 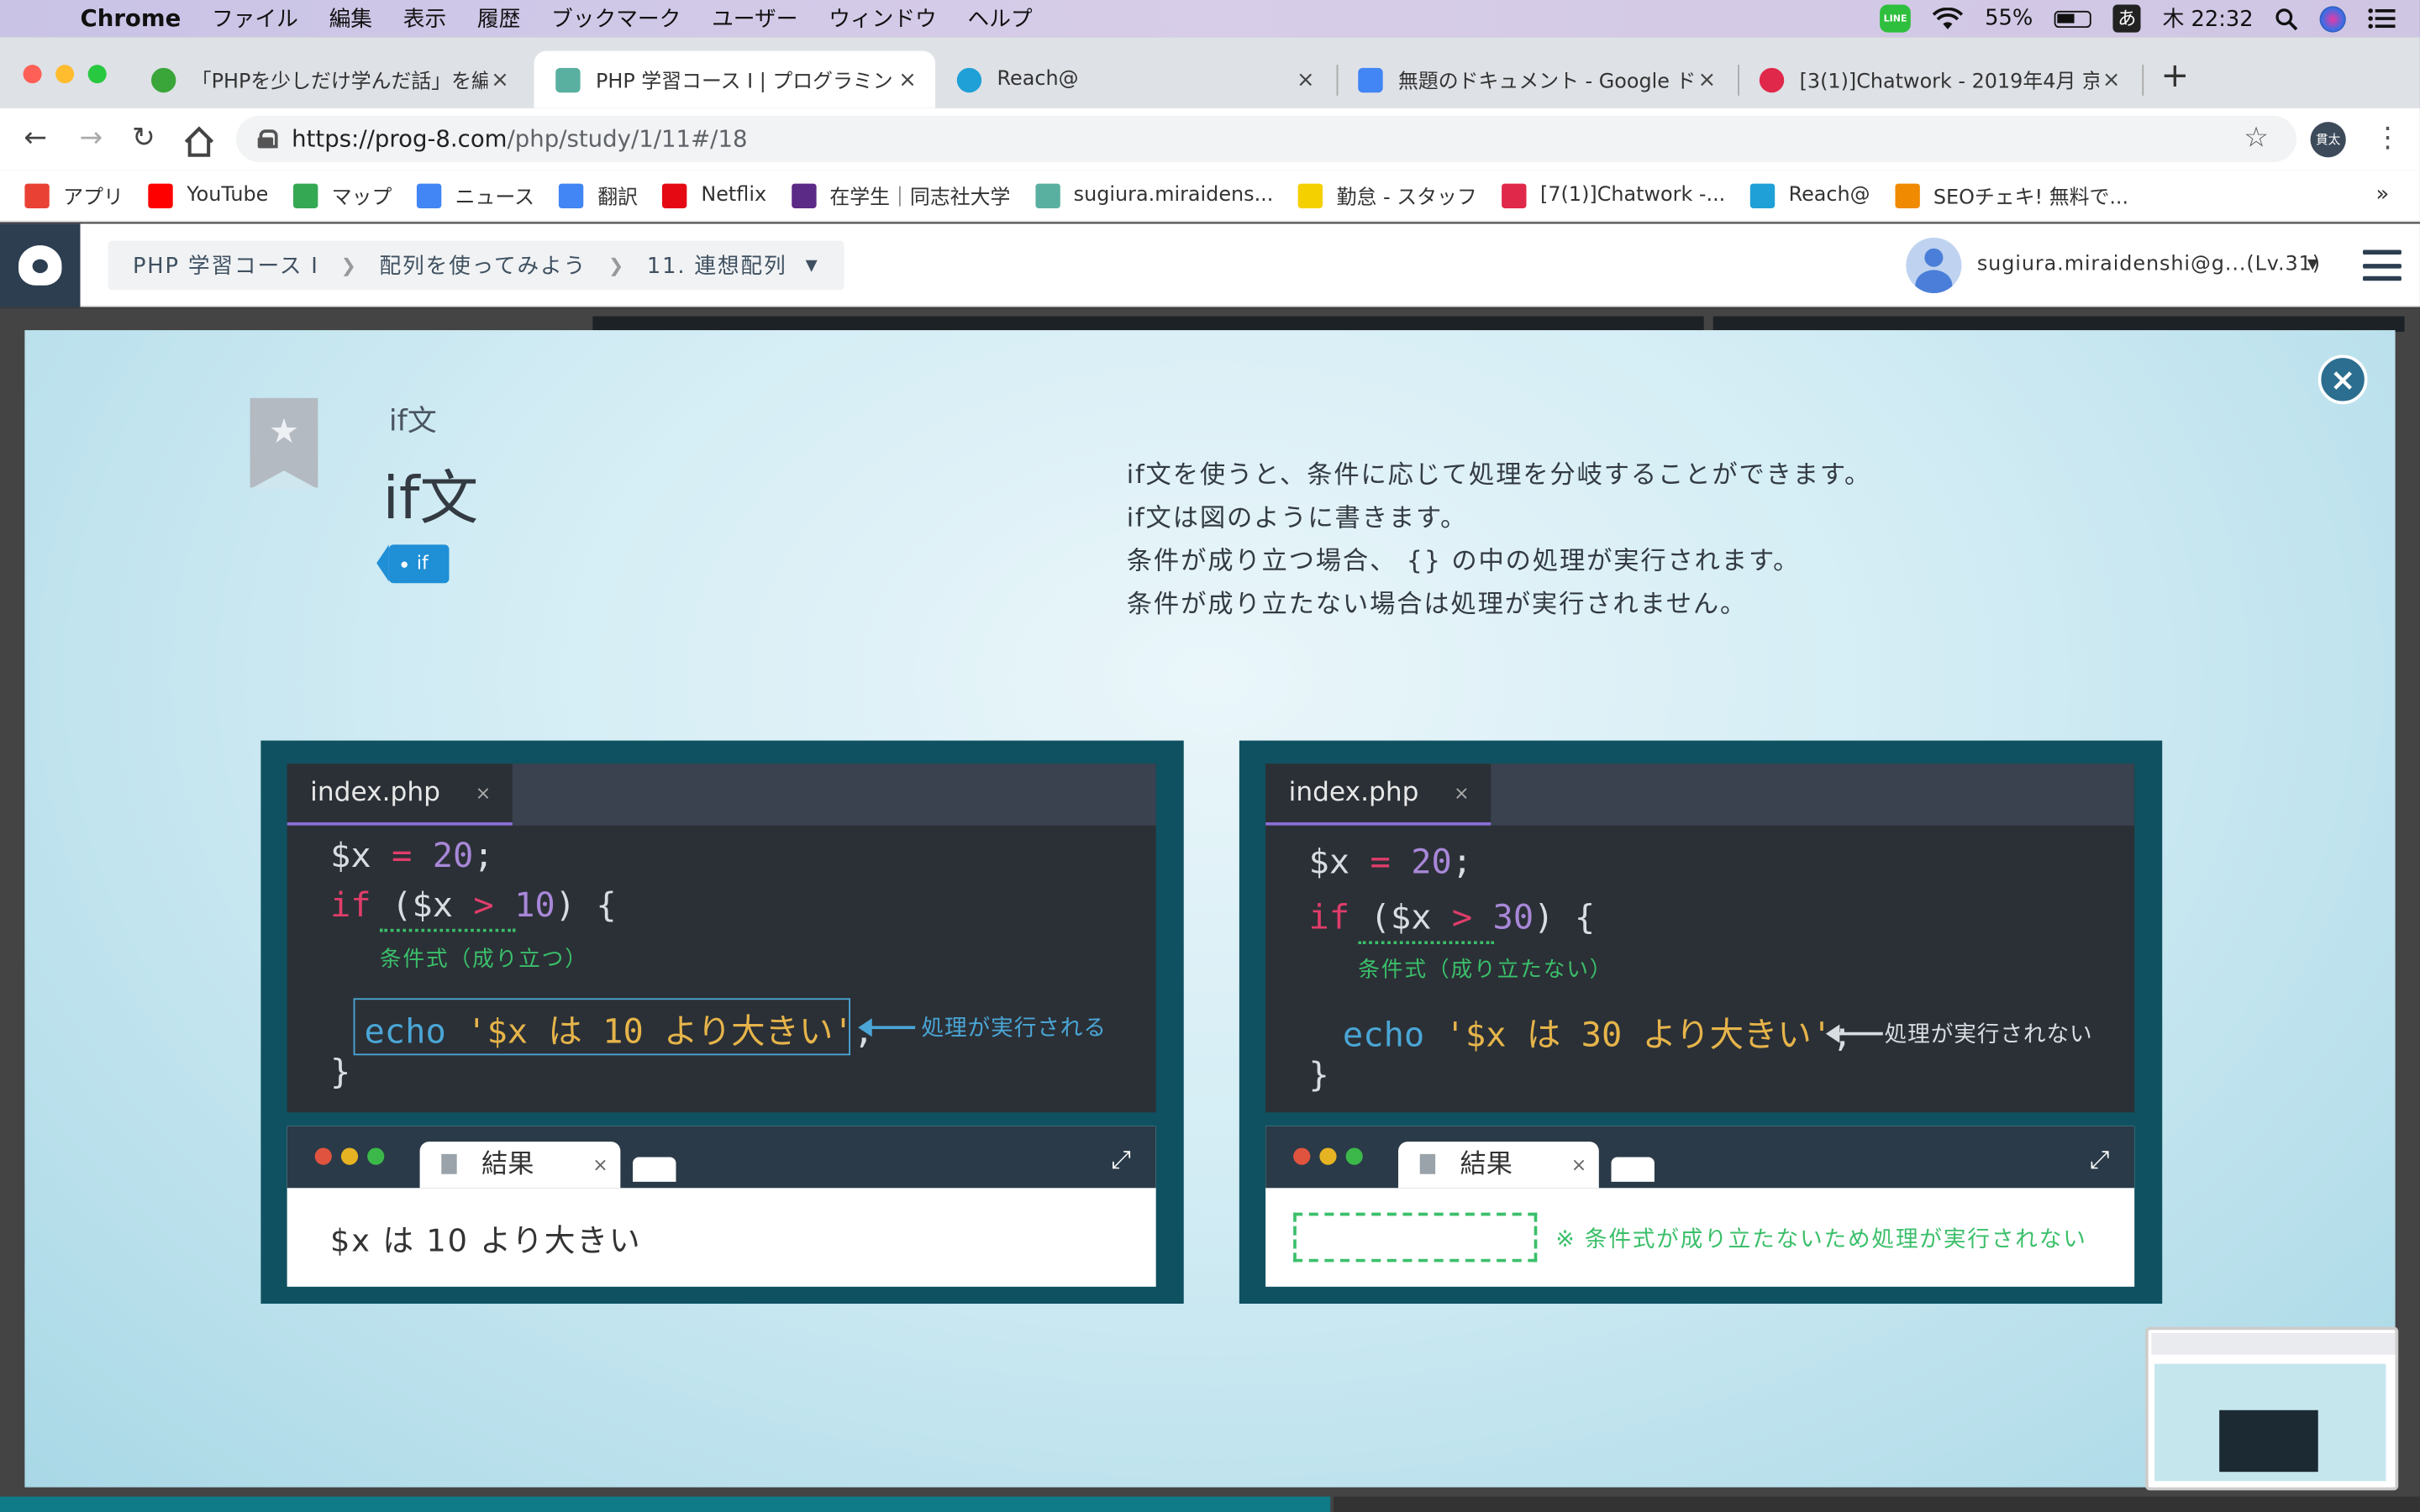 I want to click on menu-bookmarks: ブックマーク, so click(x=616, y=18).